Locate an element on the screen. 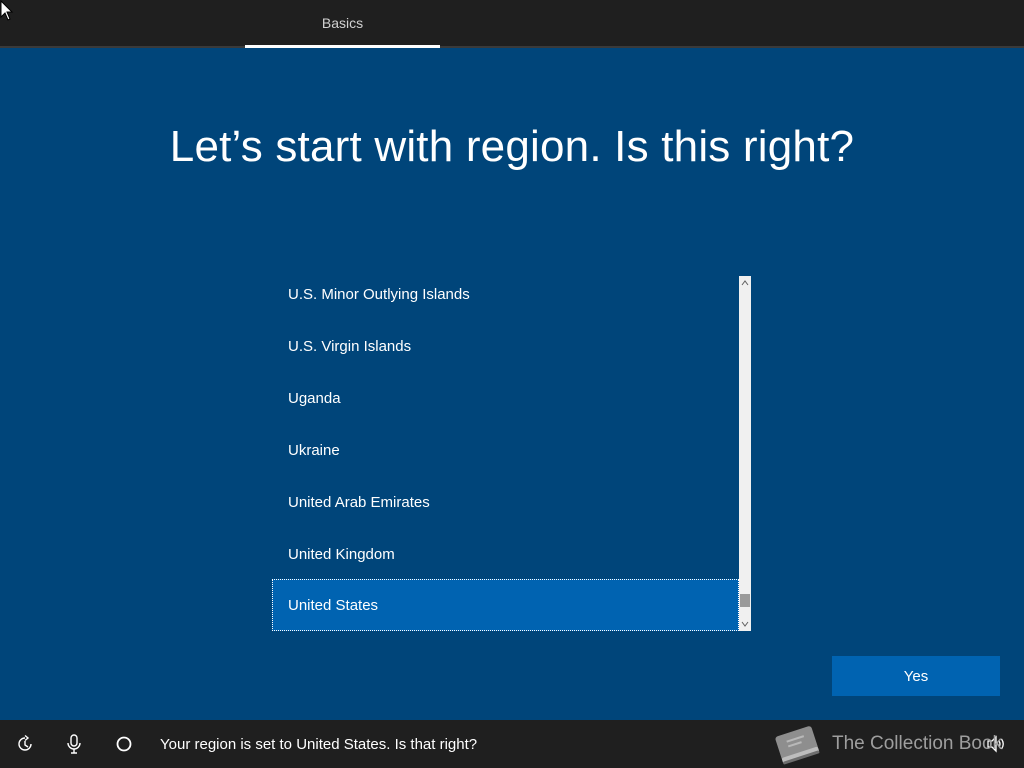 The image size is (1024, 768). tab-basics: Basics is located at coordinates (342, 23).